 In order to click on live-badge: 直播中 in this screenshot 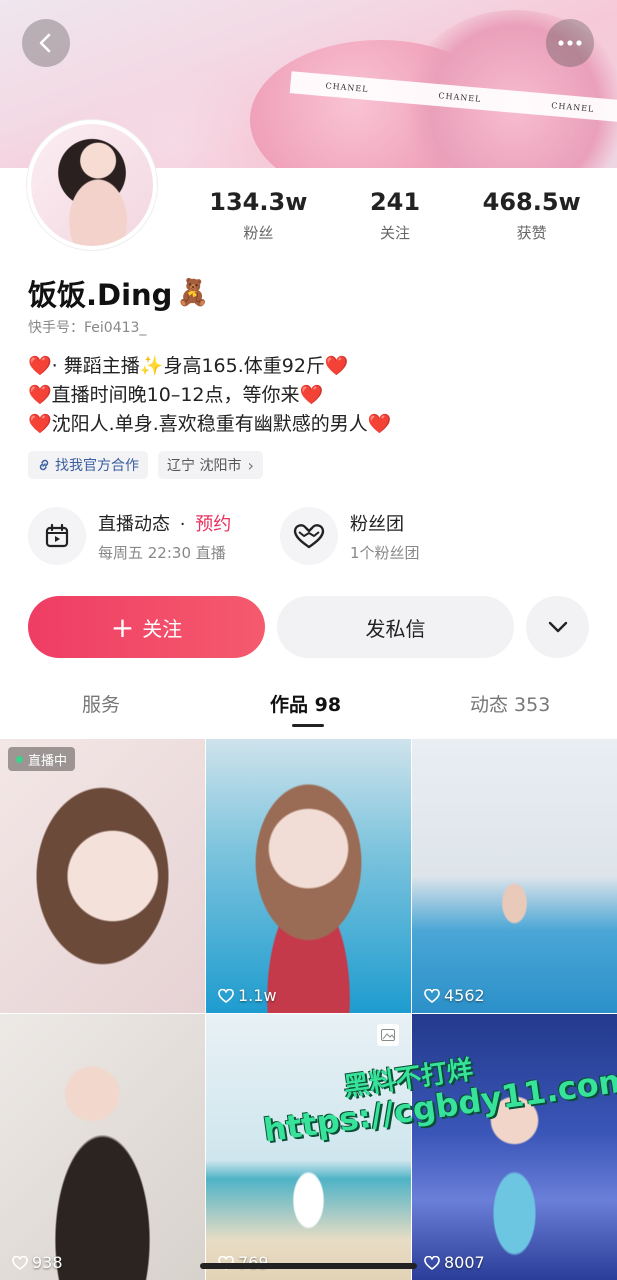, I will do `click(42, 759)`.